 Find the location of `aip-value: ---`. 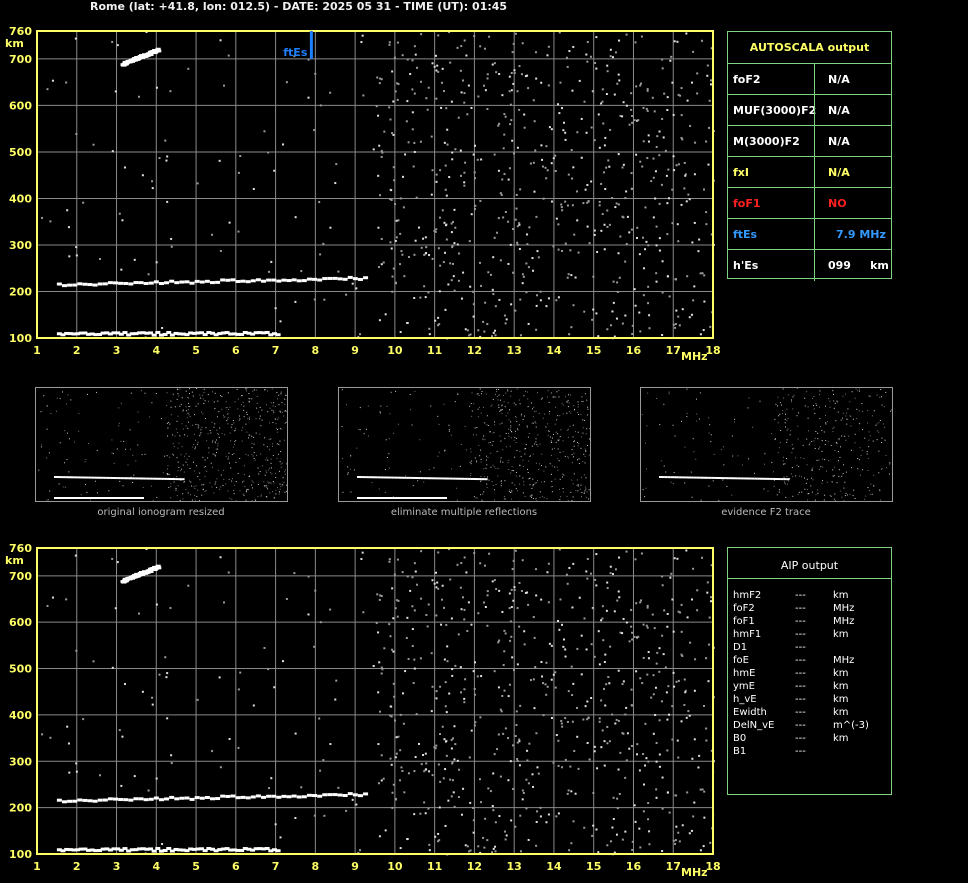

aip-value: --- is located at coordinates (800, 712).